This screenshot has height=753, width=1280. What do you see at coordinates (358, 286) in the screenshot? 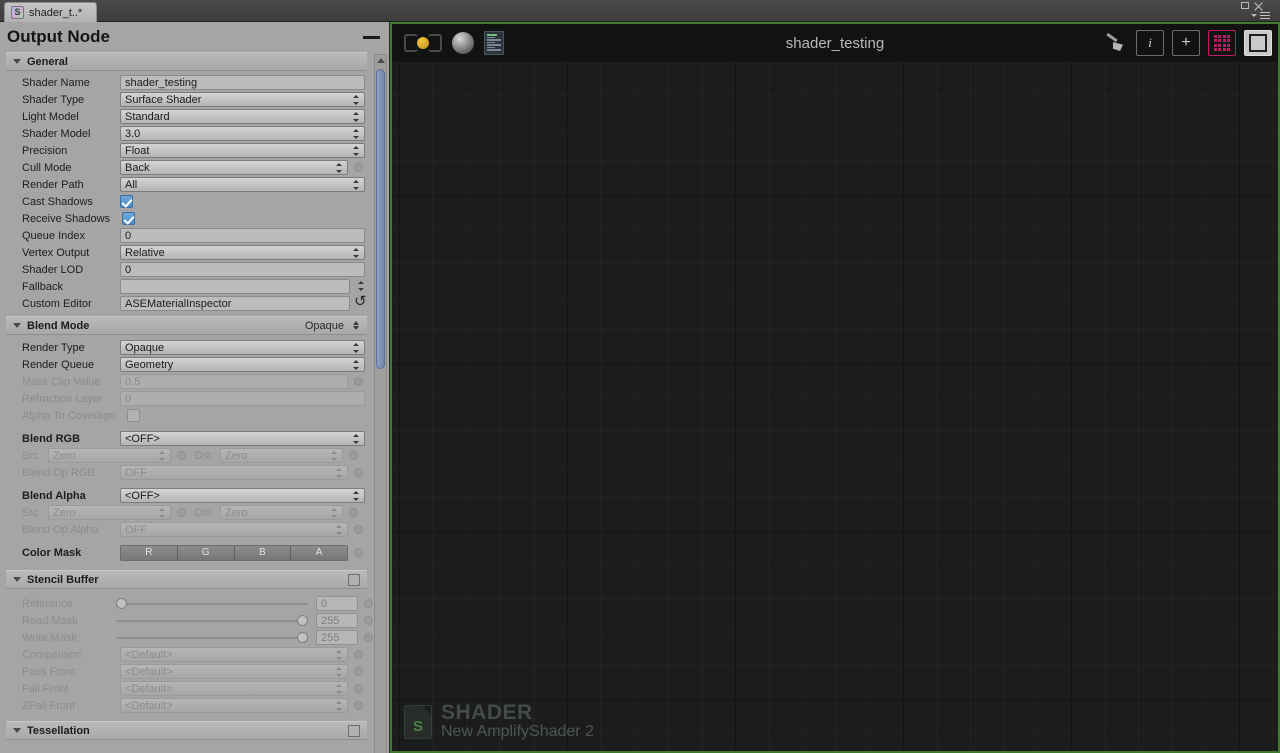
I see `fallback-stepper` at bounding box center [358, 286].